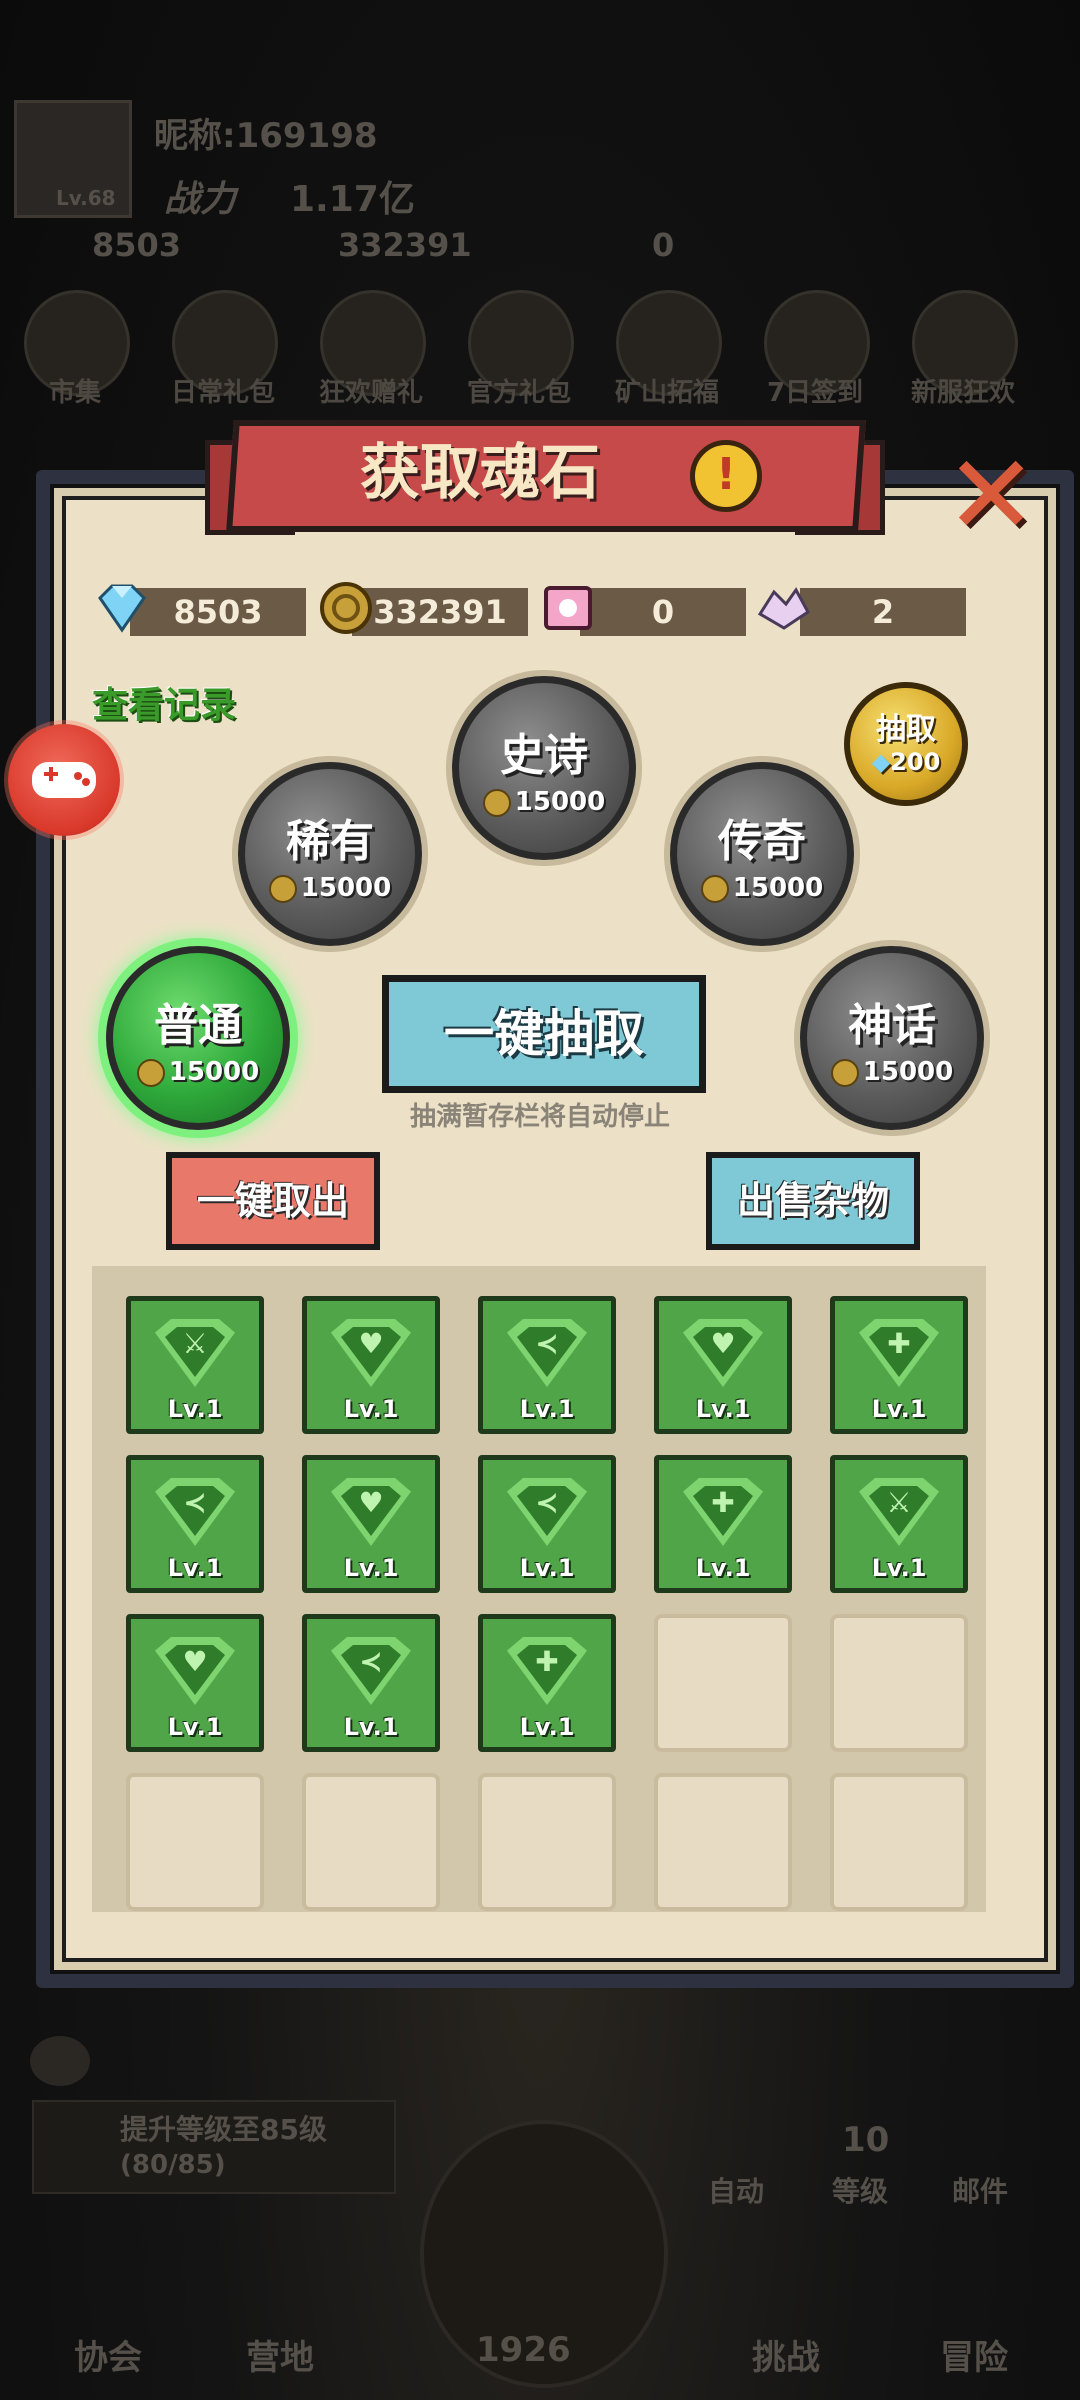  What do you see at coordinates (539, 1117) in the screenshot?
I see `auto-stop-hint: 抽满暂存栏将自动停止` at bounding box center [539, 1117].